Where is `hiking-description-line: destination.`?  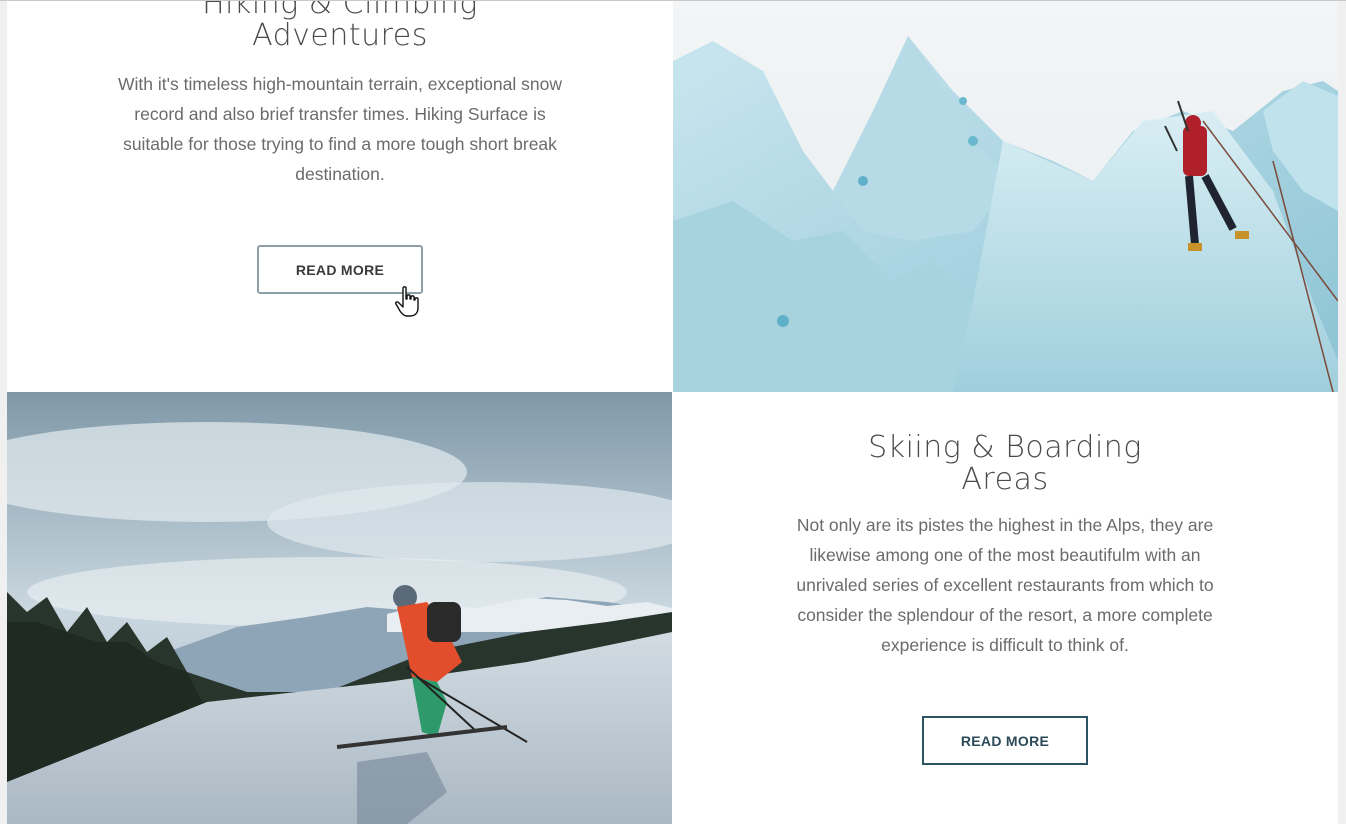 hiking-description-line: destination. is located at coordinates (340, 174).